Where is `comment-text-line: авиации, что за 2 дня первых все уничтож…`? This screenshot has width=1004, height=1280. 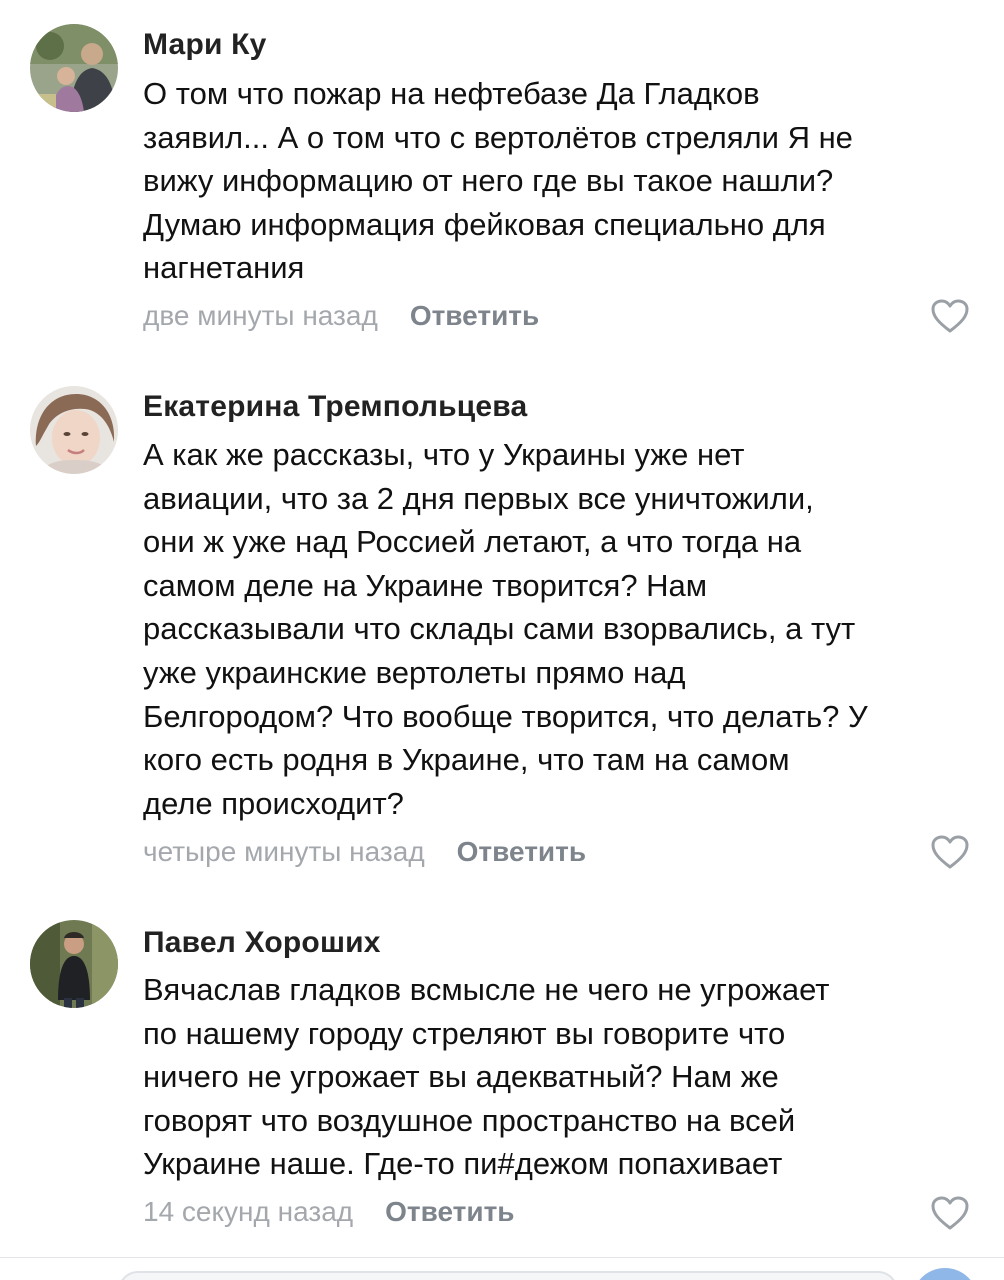
comment-text-line: авиации, что за 2 дня первых все уничтож… is located at coordinates (478, 498).